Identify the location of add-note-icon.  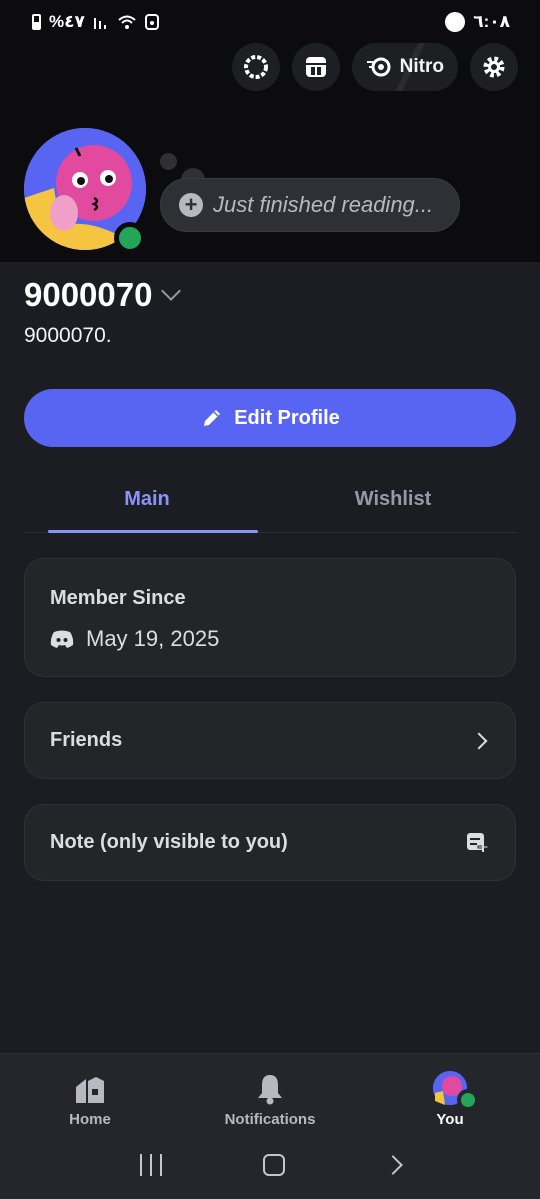
(478, 842).